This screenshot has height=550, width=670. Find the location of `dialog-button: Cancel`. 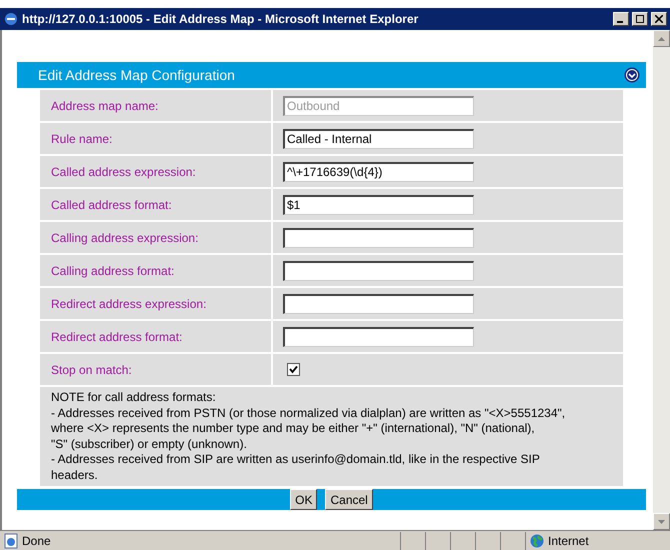

dialog-button: Cancel is located at coordinates (349, 499).